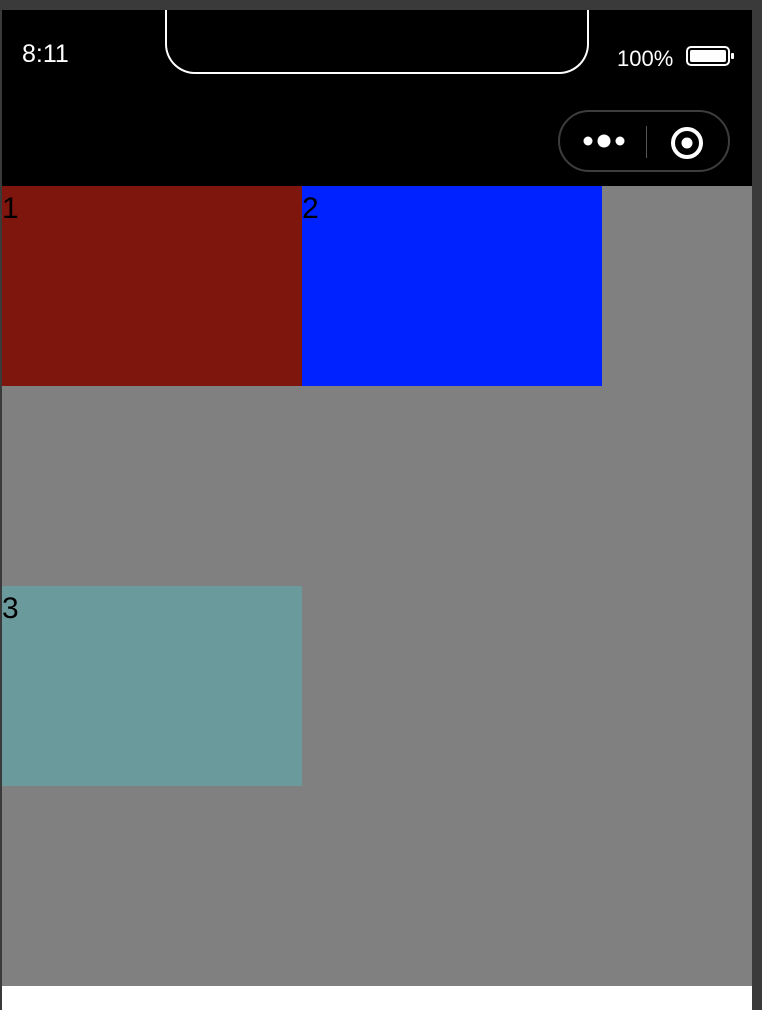 This screenshot has height=1010, width=762. Describe the element at coordinates (10, 208) in the screenshot. I see `block-label-1: 1` at that location.